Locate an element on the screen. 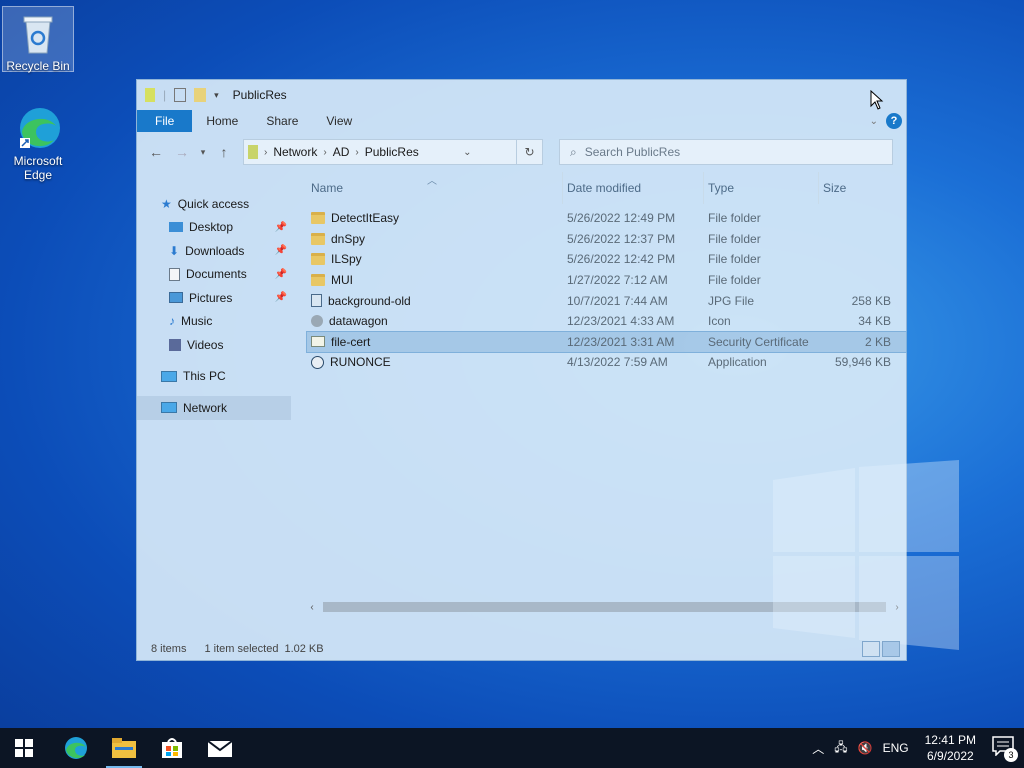  scroll-right-icon: › is located at coordinates (897, 607).